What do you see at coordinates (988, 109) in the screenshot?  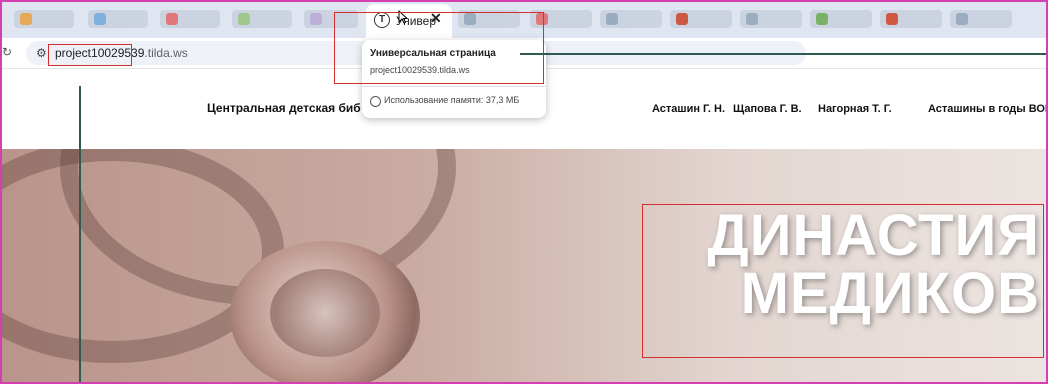 I see `nav-link: Асташины в годы ВОВ` at bounding box center [988, 109].